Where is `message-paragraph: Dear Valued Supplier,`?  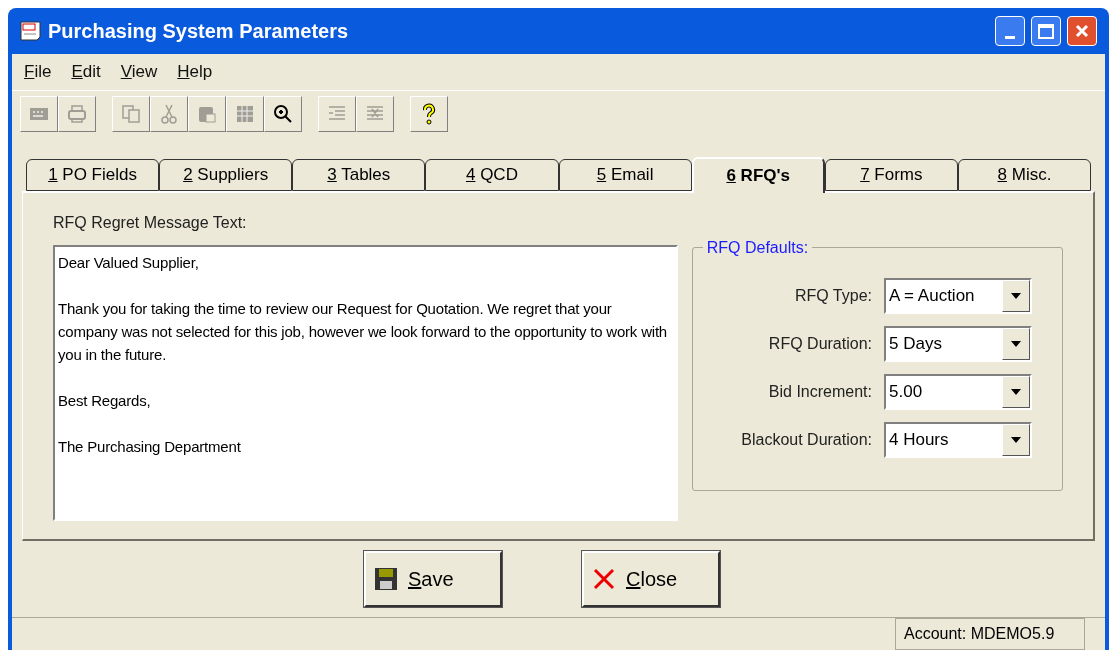
message-paragraph: Dear Valued Supplier, is located at coordinates (129, 263).